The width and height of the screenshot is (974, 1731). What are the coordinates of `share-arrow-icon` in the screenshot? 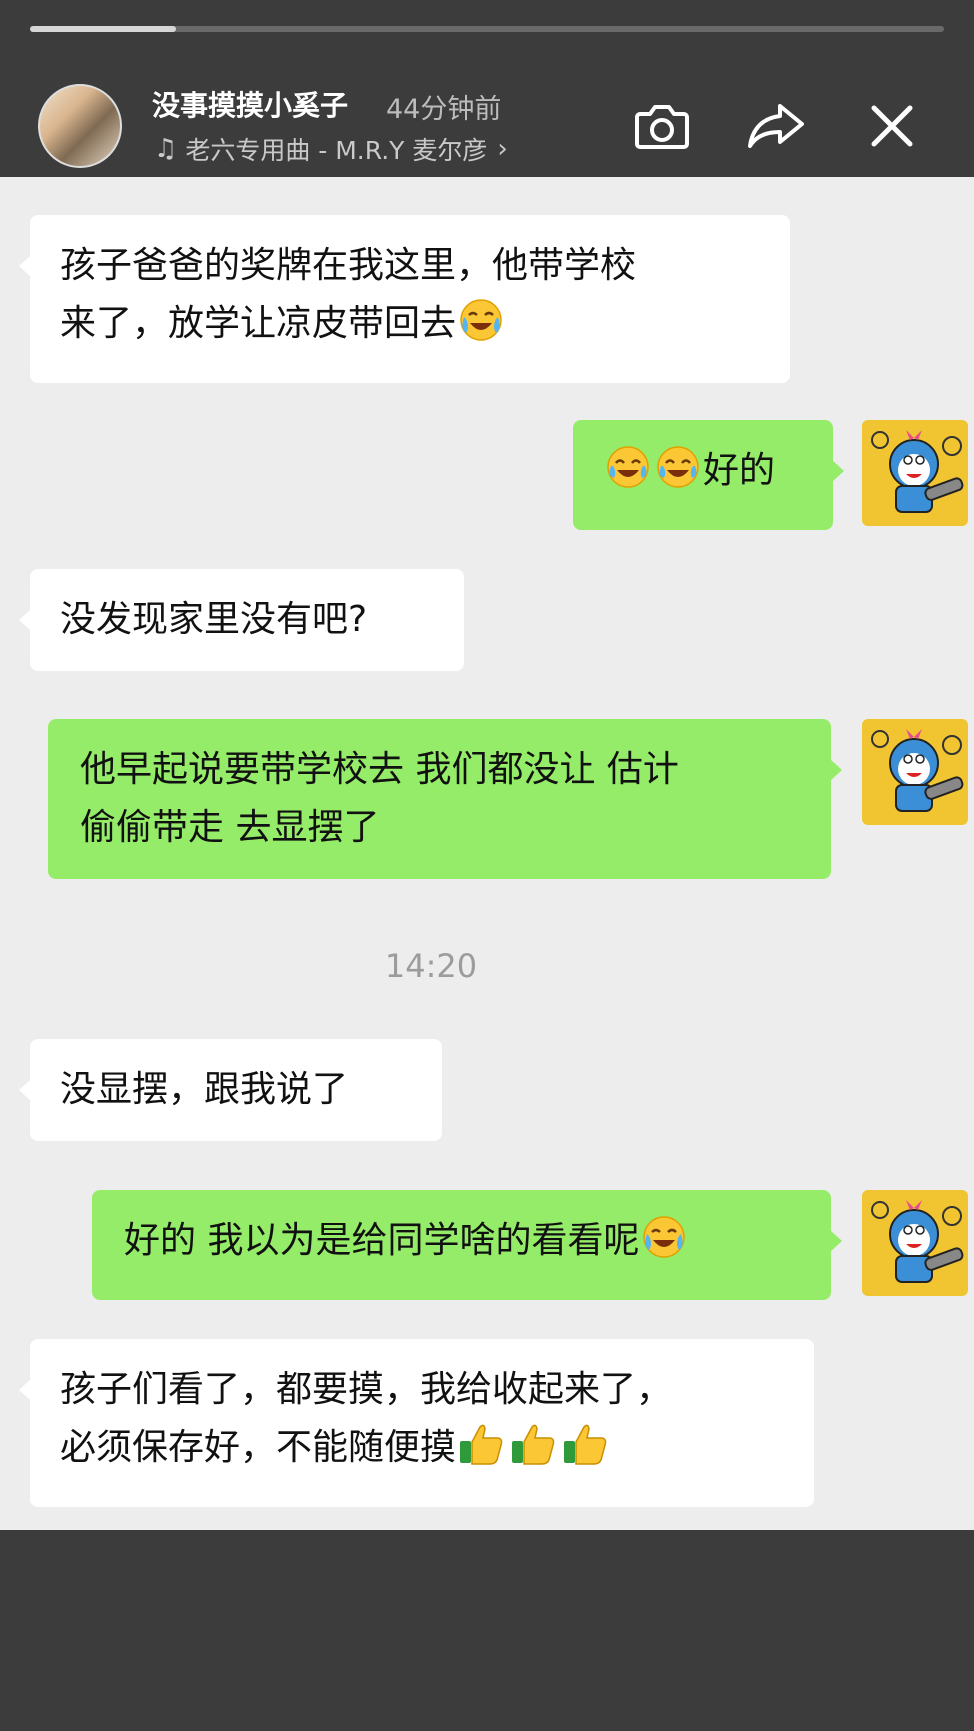 It's located at (776, 126).